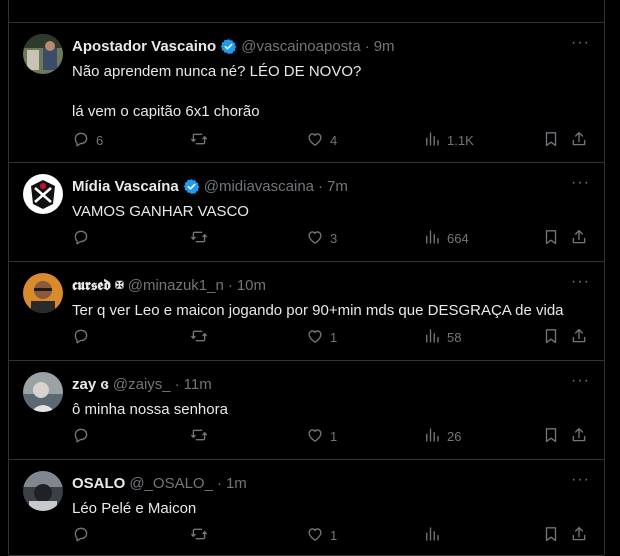 The width and height of the screenshot is (620, 556). Describe the element at coordinates (98, 285) in the screenshot. I see `author-name: 𝖈𝖚𝖗𝖘𝖊𝖉 ✠` at that location.